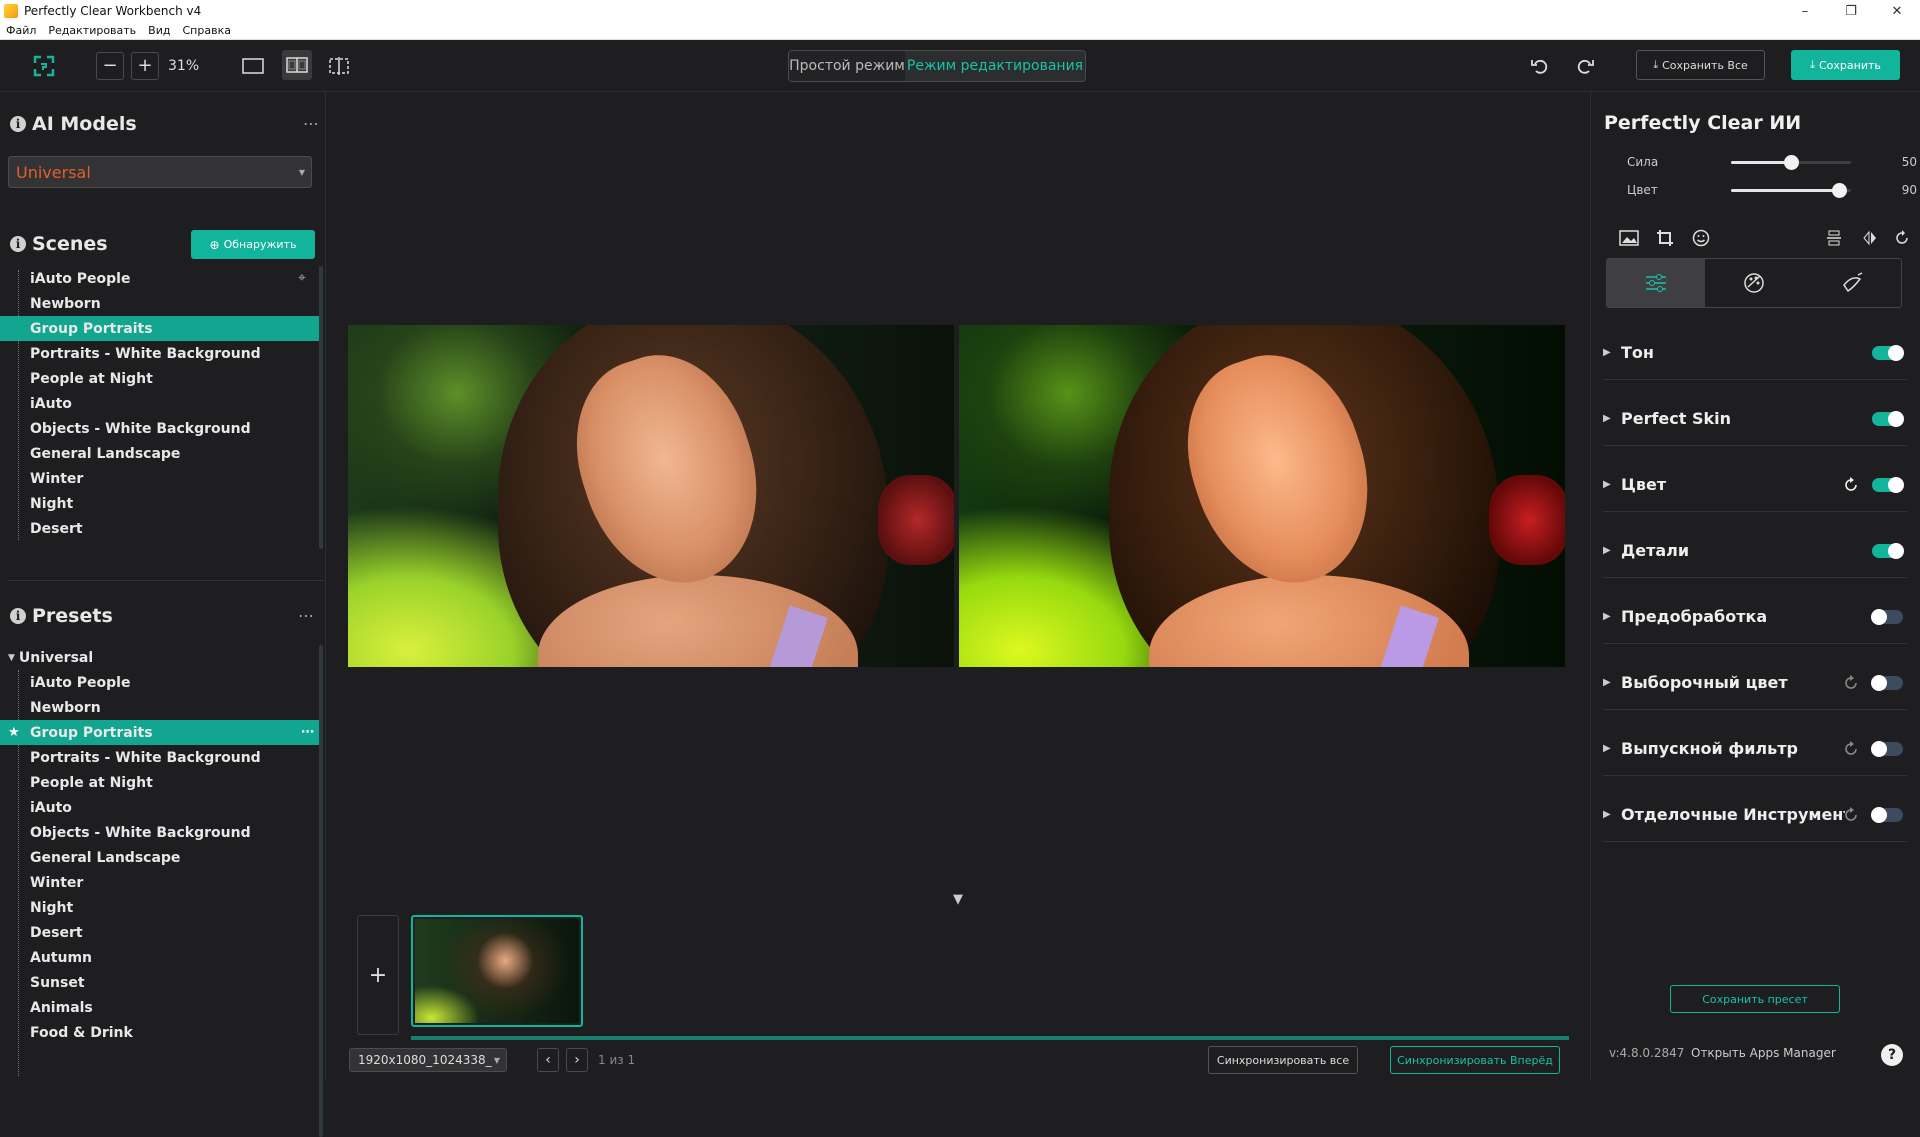 The image size is (1920, 1137). Describe the element at coordinates (161, 1007) in the screenshot. I see `preset-item-animals: Animals` at that location.